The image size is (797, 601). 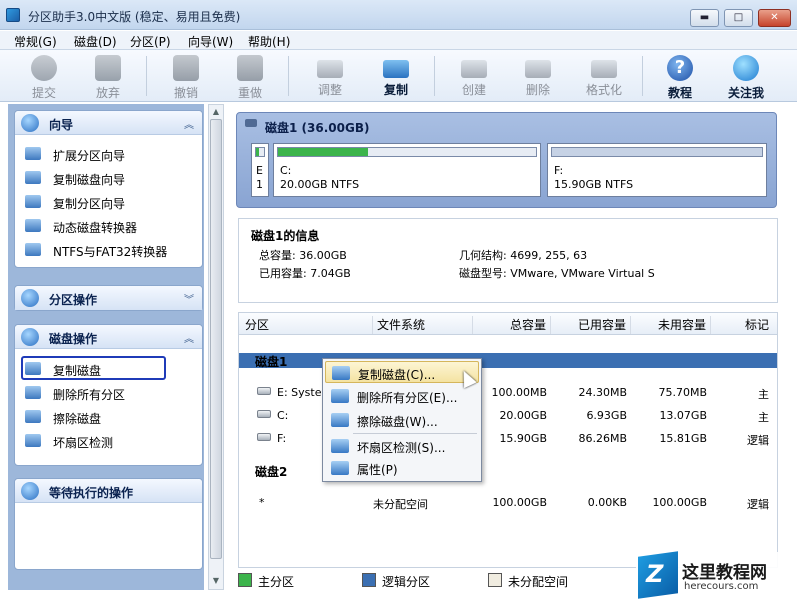 What do you see at coordinates (774, 18) in the screenshot?
I see `close-button: ✕` at bounding box center [774, 18].